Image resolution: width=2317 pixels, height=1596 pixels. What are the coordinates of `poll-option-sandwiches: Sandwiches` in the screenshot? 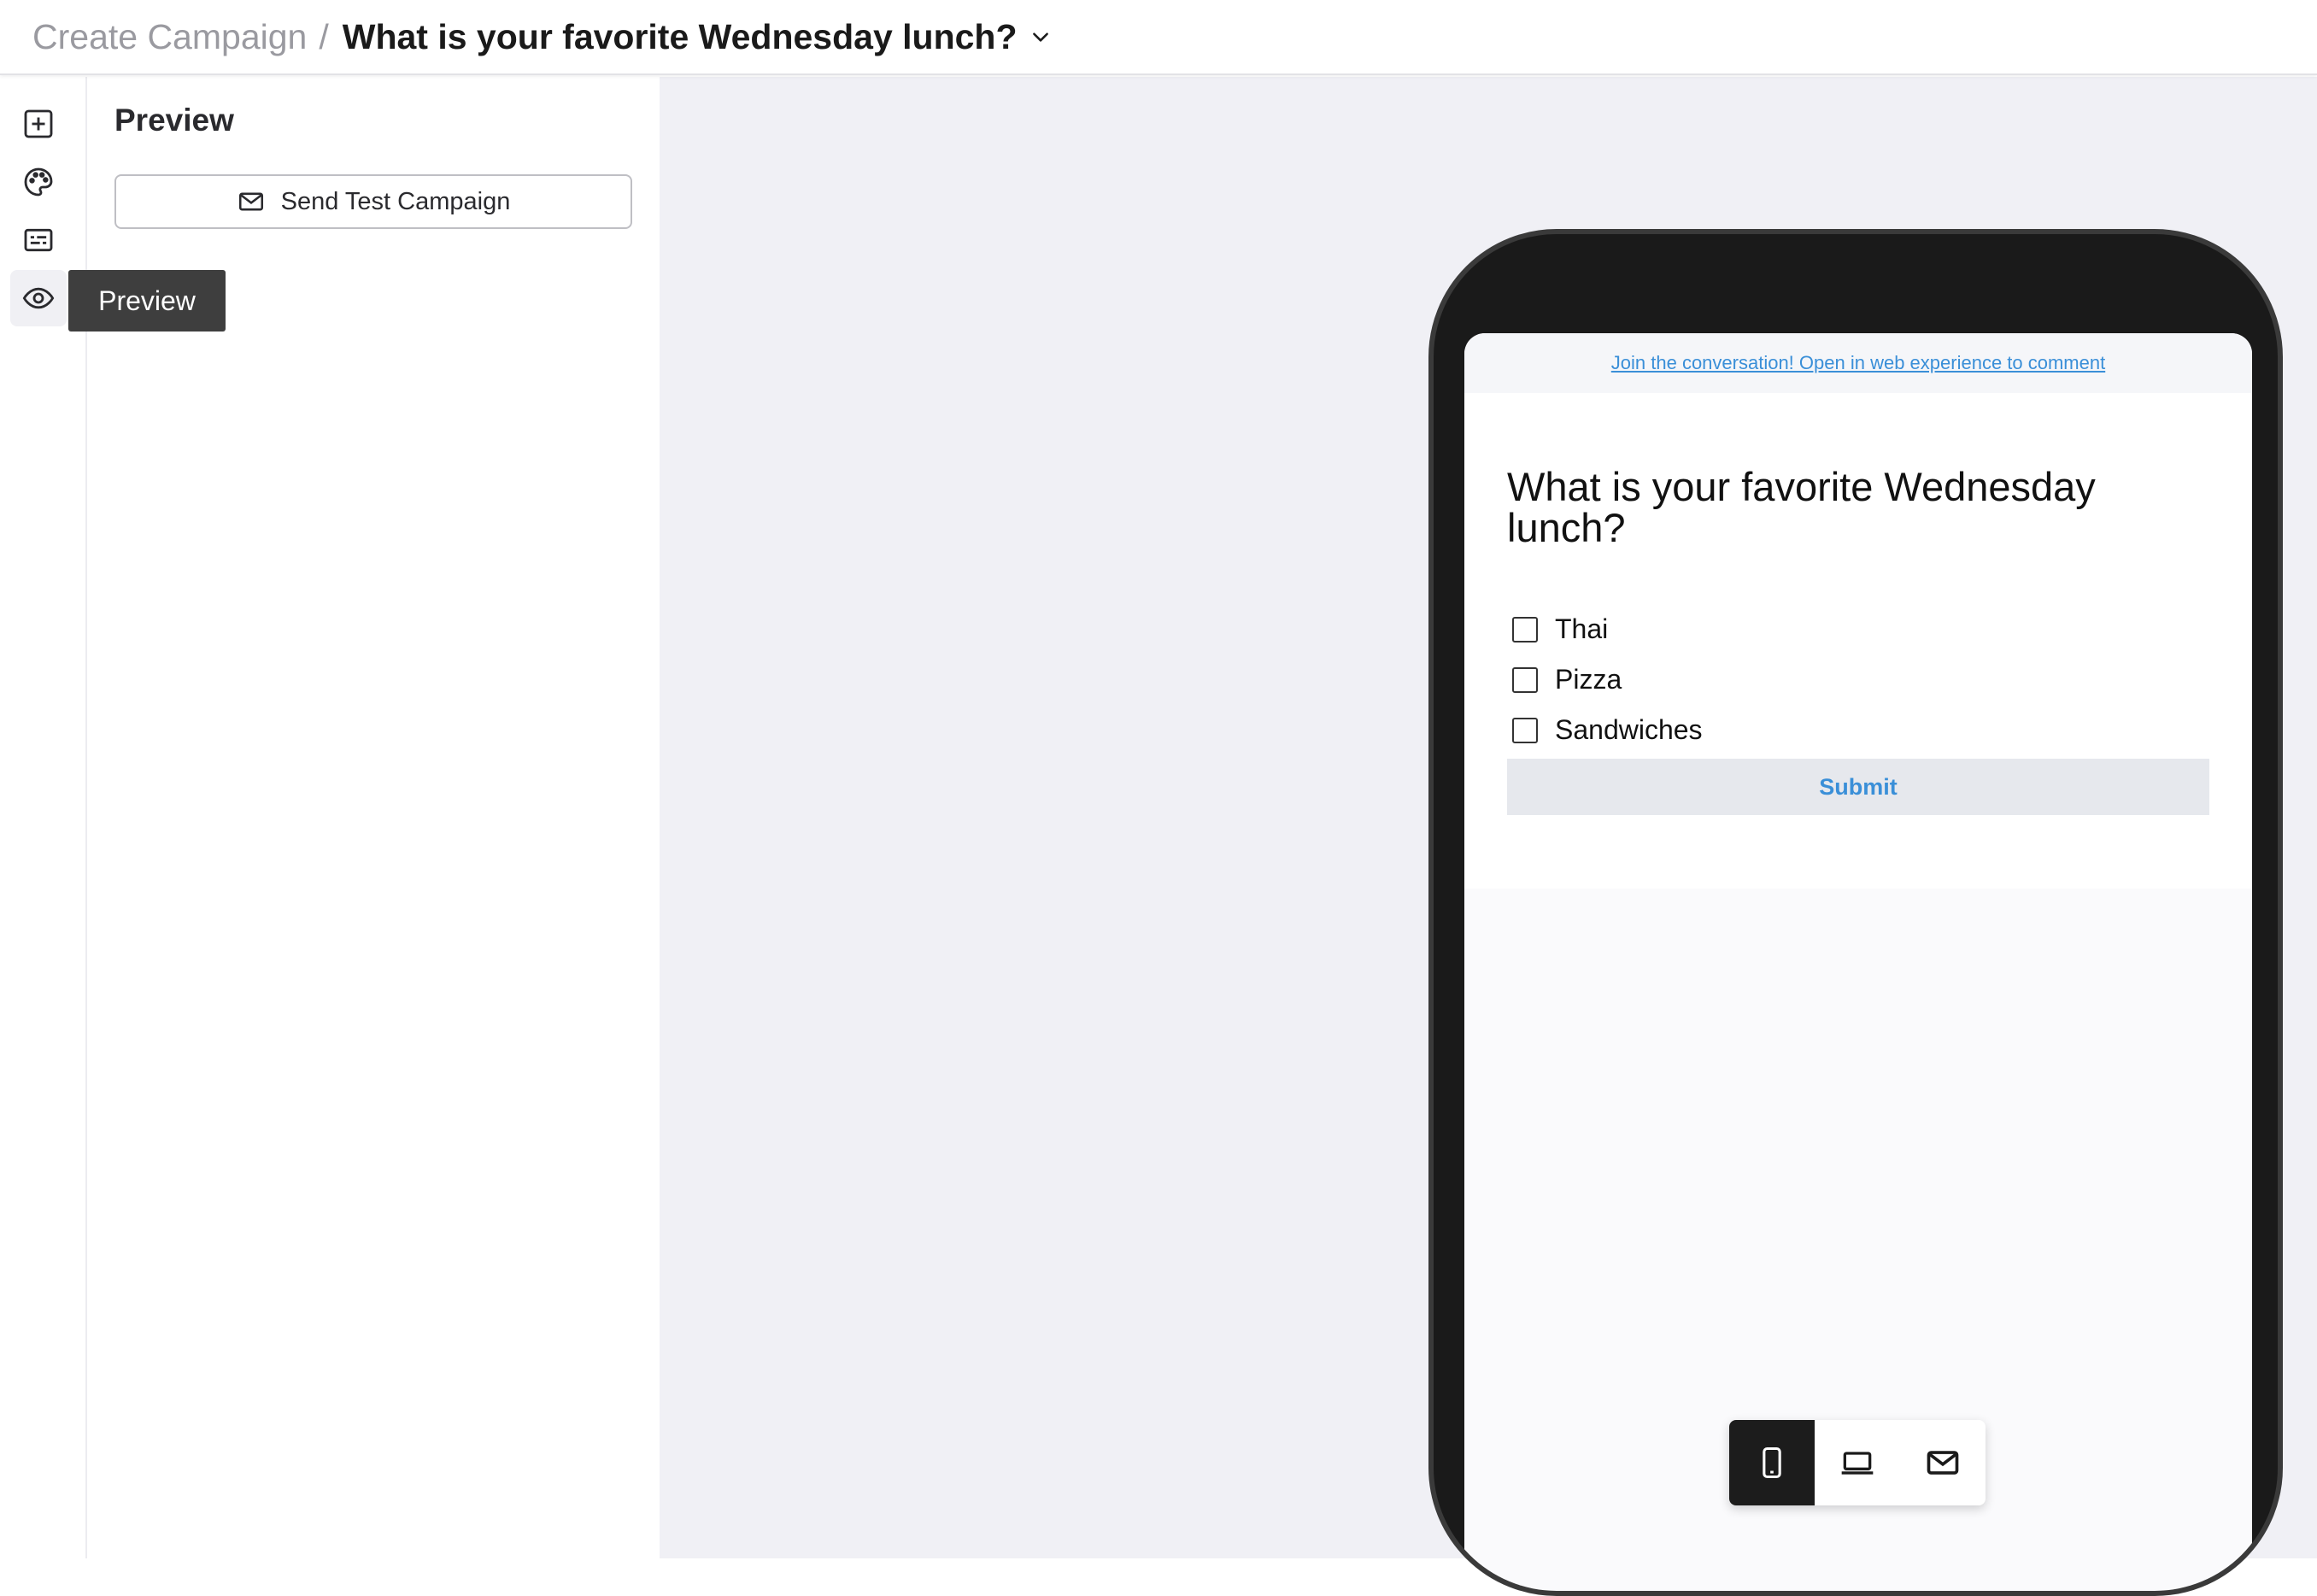 It's located at (1608, 730).